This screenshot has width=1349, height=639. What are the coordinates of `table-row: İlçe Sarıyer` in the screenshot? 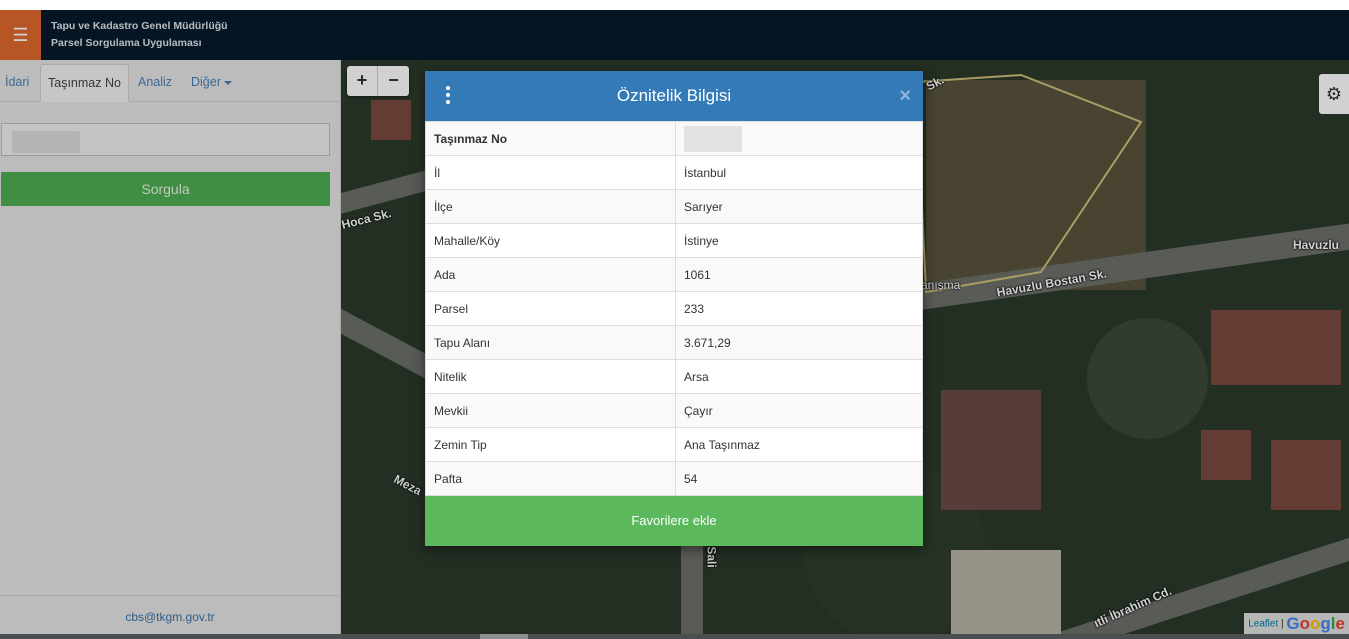 It's located at (674, 206).